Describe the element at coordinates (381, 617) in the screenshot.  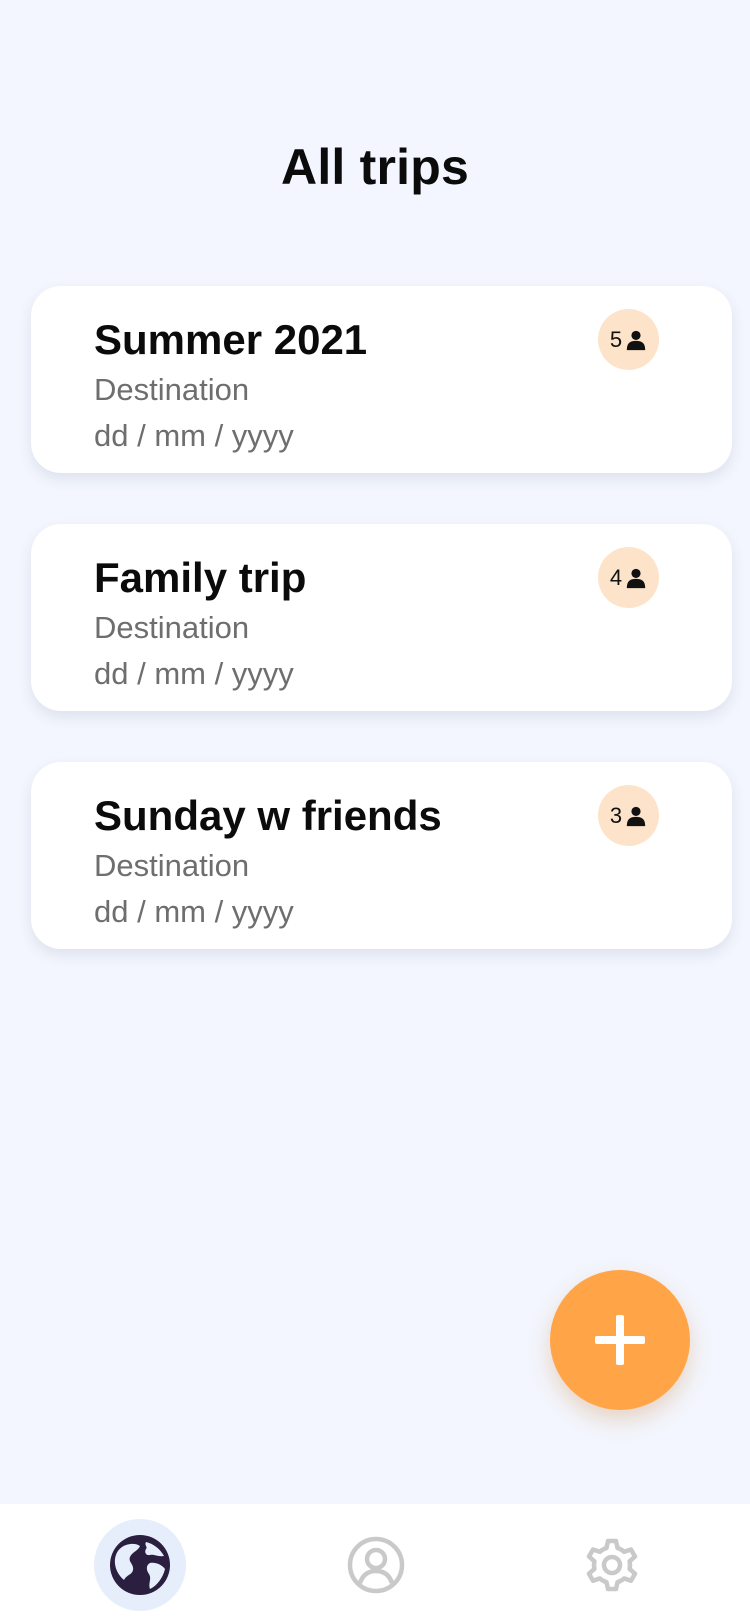
I see `trip-card: Family trip Destination dd / mm / yyyy 4` at that location.